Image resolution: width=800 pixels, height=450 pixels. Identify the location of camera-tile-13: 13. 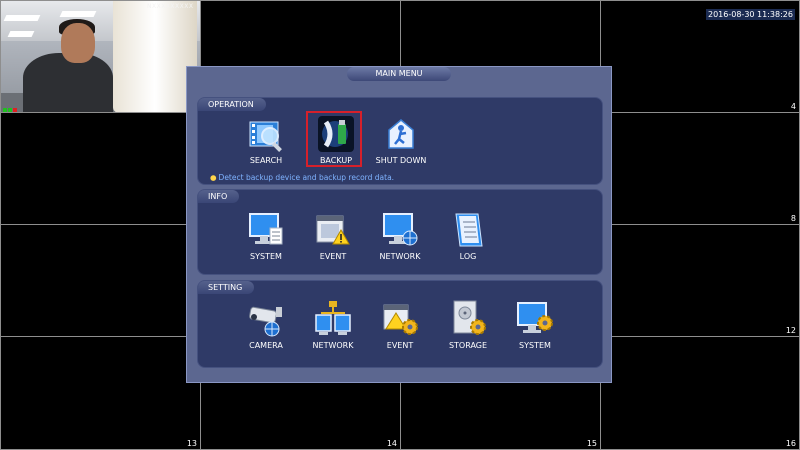
(100, 393).